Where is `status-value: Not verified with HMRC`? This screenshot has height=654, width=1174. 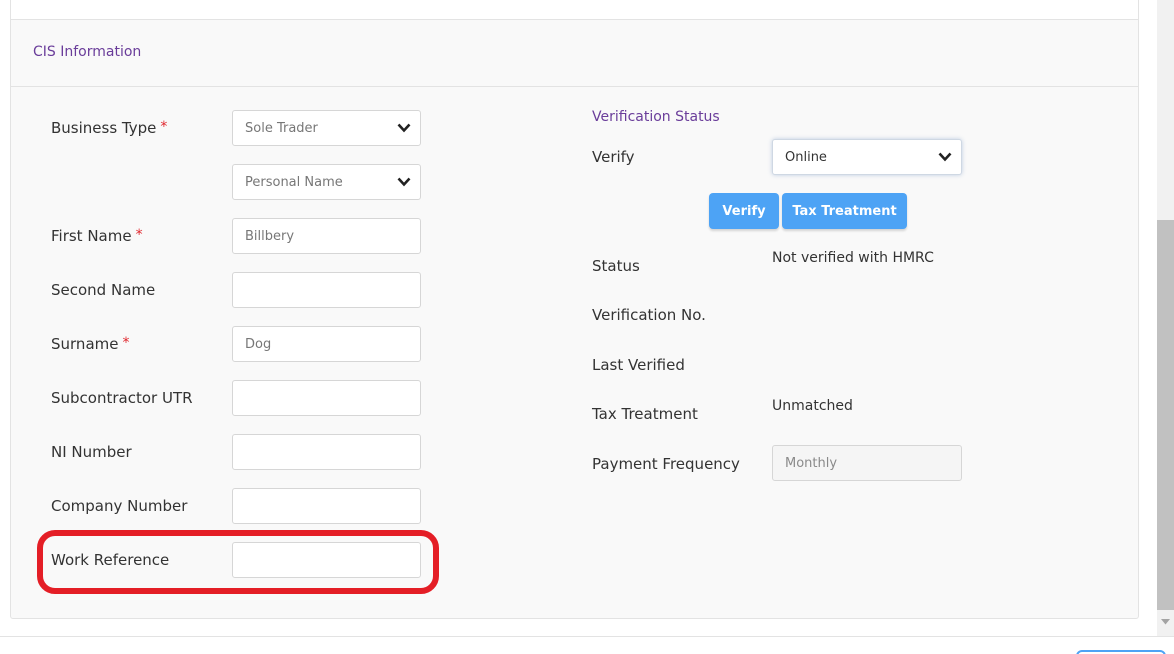
status-value: Not verified with HMRC is located at coordinates (853, 258).